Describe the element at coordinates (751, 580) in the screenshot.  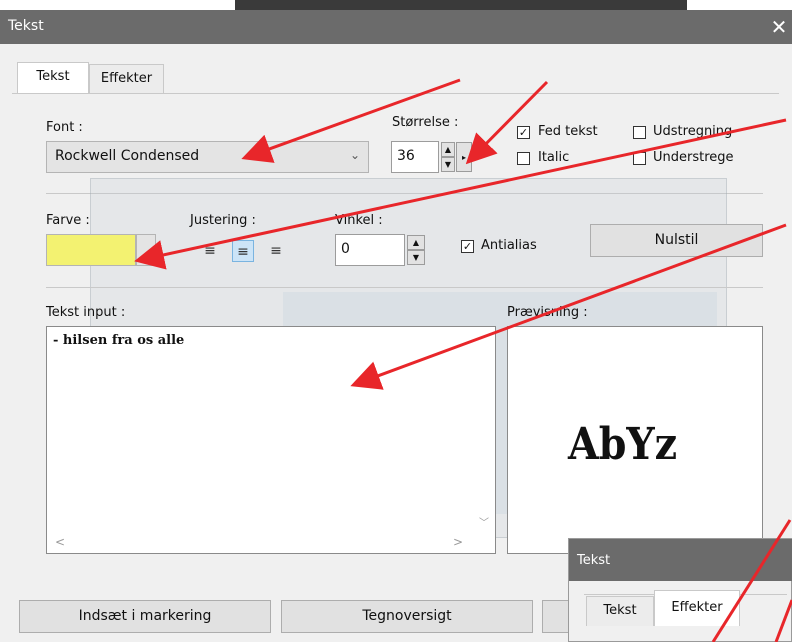
I see `arrow-to-effekter` at that location.